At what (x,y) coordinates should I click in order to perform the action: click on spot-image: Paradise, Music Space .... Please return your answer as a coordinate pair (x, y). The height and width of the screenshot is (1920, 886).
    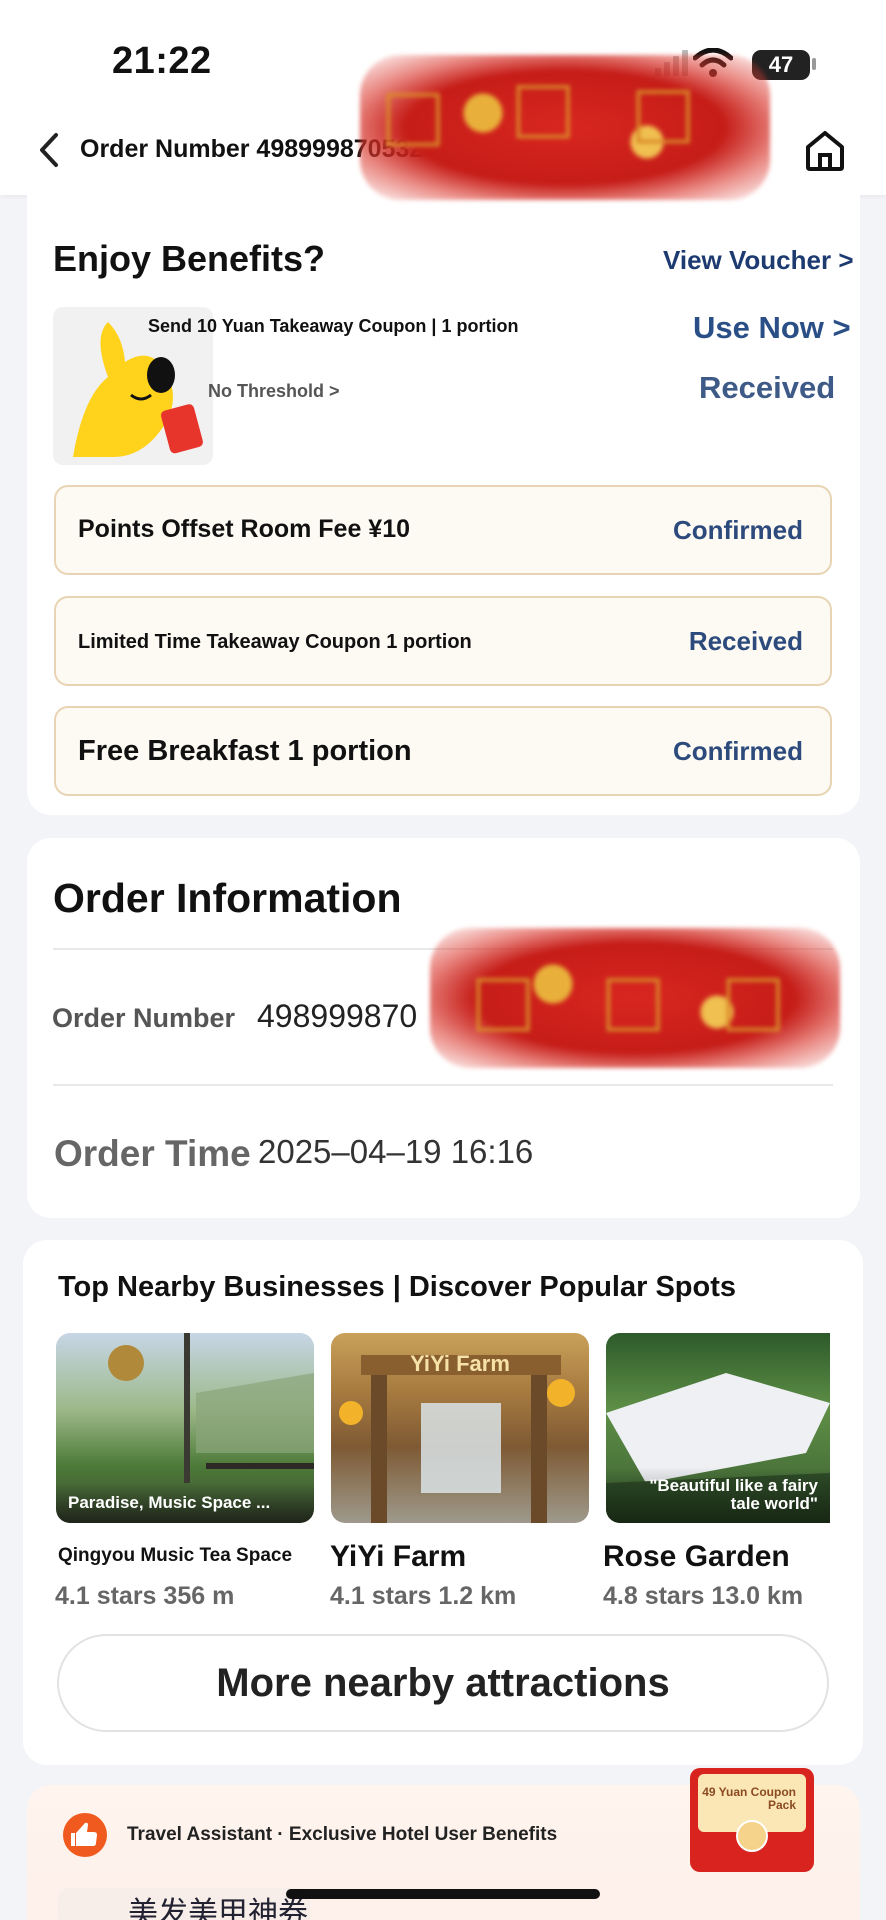
    Looking at the image, I should click on (185, 1428).